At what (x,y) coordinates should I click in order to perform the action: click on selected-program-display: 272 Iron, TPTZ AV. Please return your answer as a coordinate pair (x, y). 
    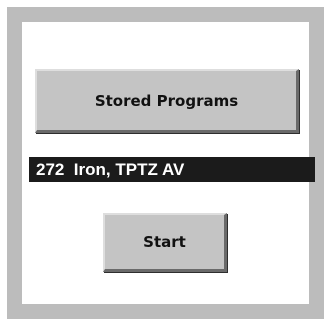
    Looking at the image, I should click on (172, 169).